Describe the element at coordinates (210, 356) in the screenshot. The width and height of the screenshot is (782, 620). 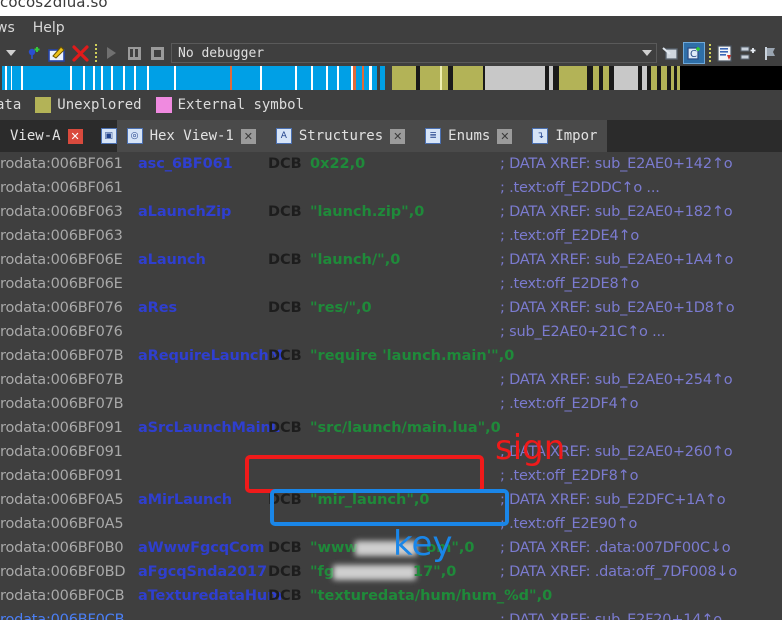
I see `line-label: aRequireLaunchM` at that location.